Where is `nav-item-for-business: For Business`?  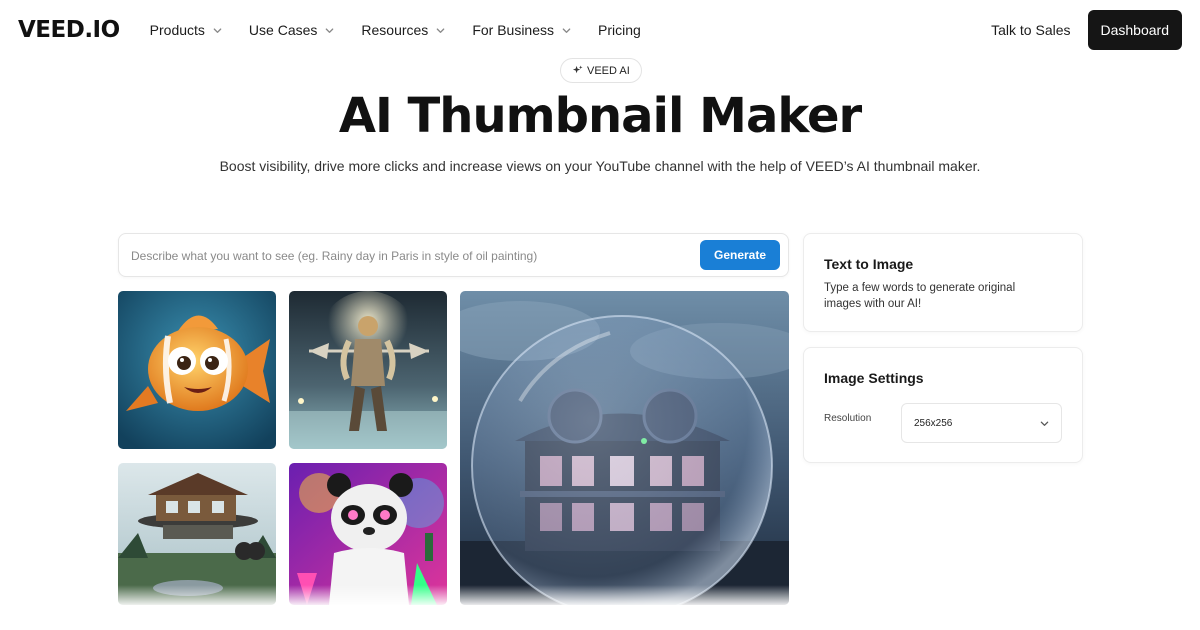 nav-item-for-business: For Business is located at coordinates (521, 30).